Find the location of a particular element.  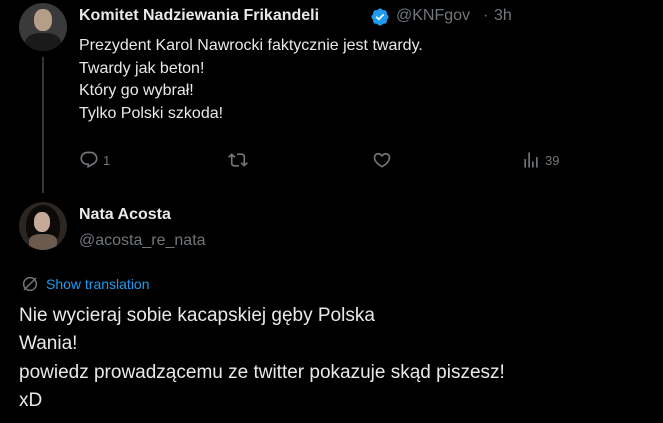

views-button: 39 is located at coordinates (540, 160).